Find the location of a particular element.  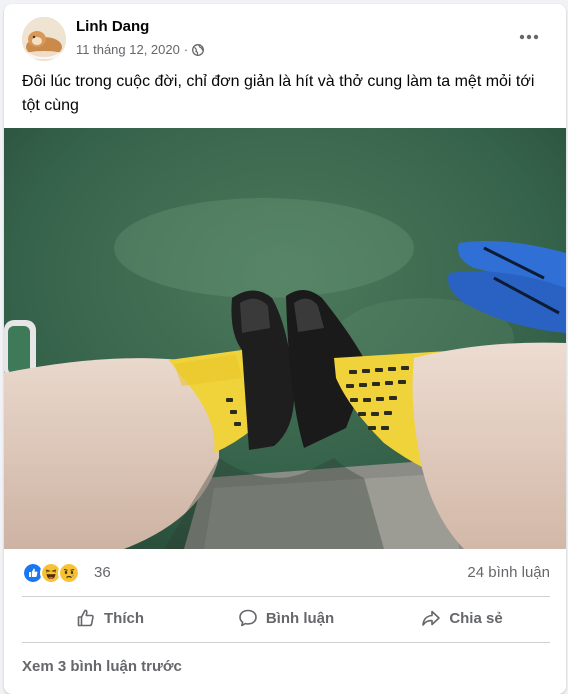

avatar is located at coordinates (44, 39).